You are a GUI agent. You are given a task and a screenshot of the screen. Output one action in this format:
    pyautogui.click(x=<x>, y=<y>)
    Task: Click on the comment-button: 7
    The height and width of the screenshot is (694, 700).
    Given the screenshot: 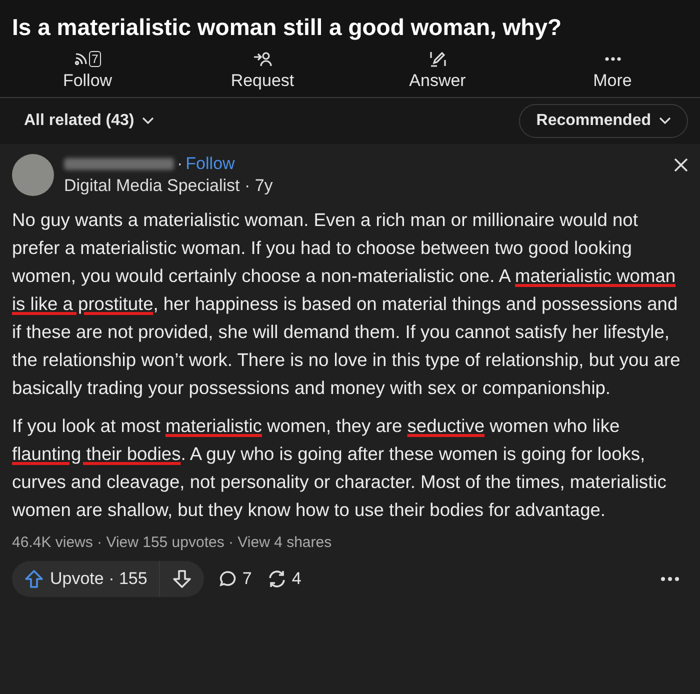 What is the action you would take?
    pyautogui.click(x=235, y=579)
    